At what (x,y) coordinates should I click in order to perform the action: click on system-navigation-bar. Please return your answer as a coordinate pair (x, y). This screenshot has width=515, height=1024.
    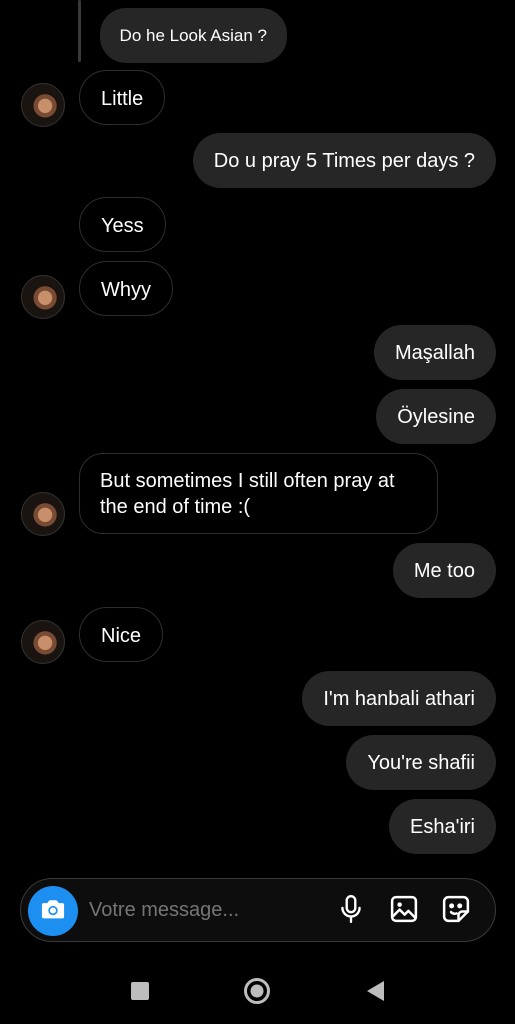
    Looking at the image, I should click on (257, 992).